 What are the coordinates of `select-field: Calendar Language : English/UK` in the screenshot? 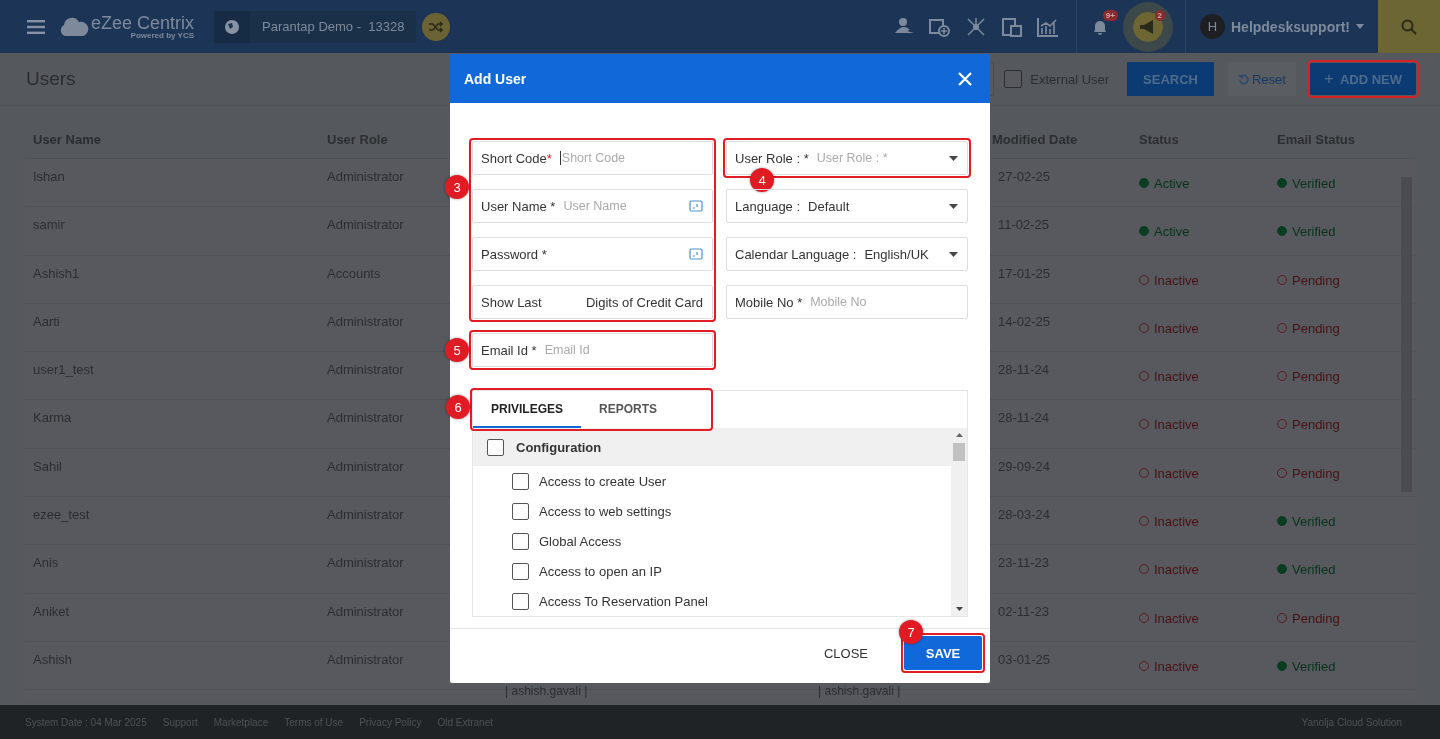 It's located at (847, 254).